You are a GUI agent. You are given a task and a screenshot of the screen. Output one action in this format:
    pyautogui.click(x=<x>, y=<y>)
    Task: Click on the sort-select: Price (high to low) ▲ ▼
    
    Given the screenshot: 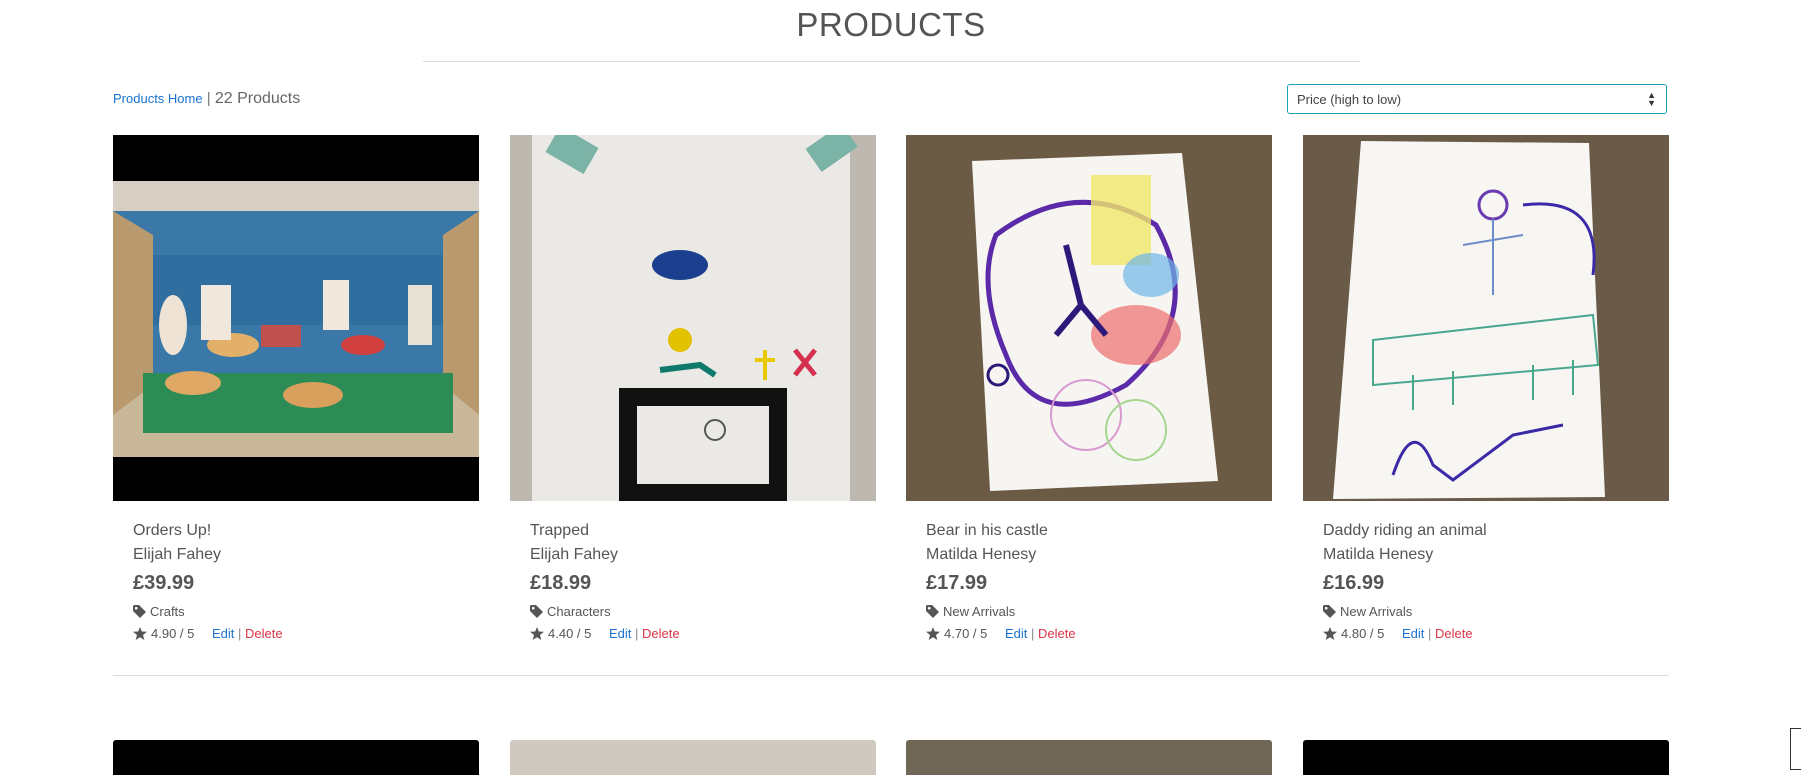 What is the action you would take?
    pyautogui.click(x=1477, y=99)
    